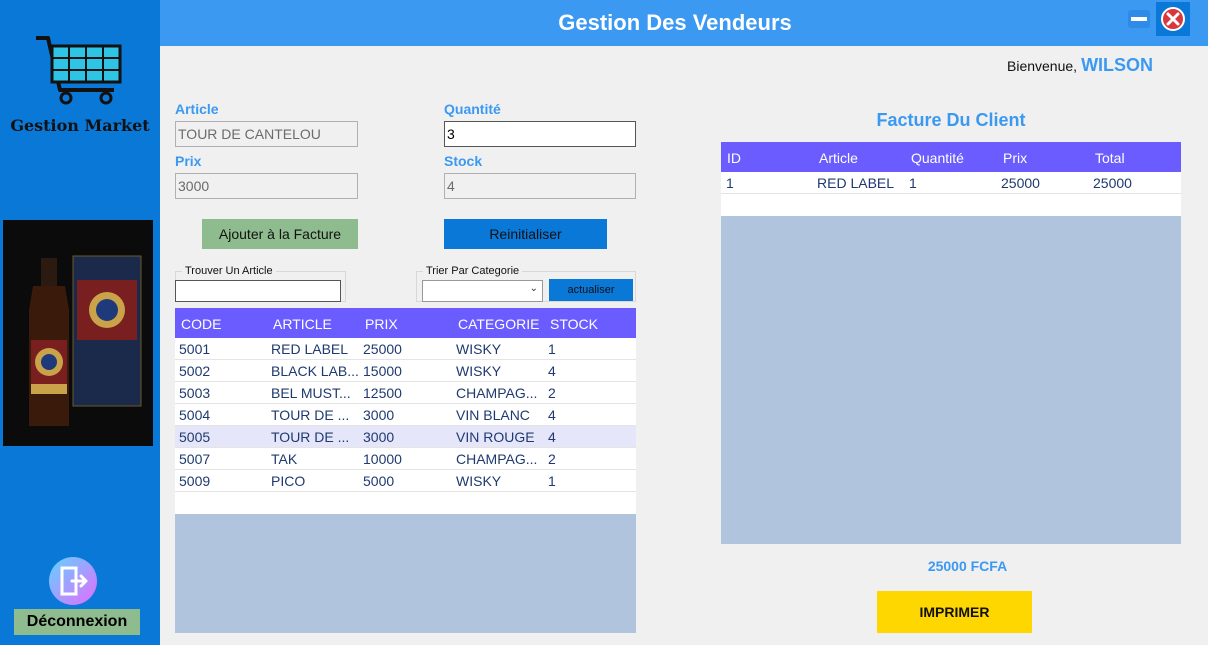 The width and height of the screenshot is (1208, 645). I want to click on sidebar: Gestion Market Déconnexion, so click(80, 322).